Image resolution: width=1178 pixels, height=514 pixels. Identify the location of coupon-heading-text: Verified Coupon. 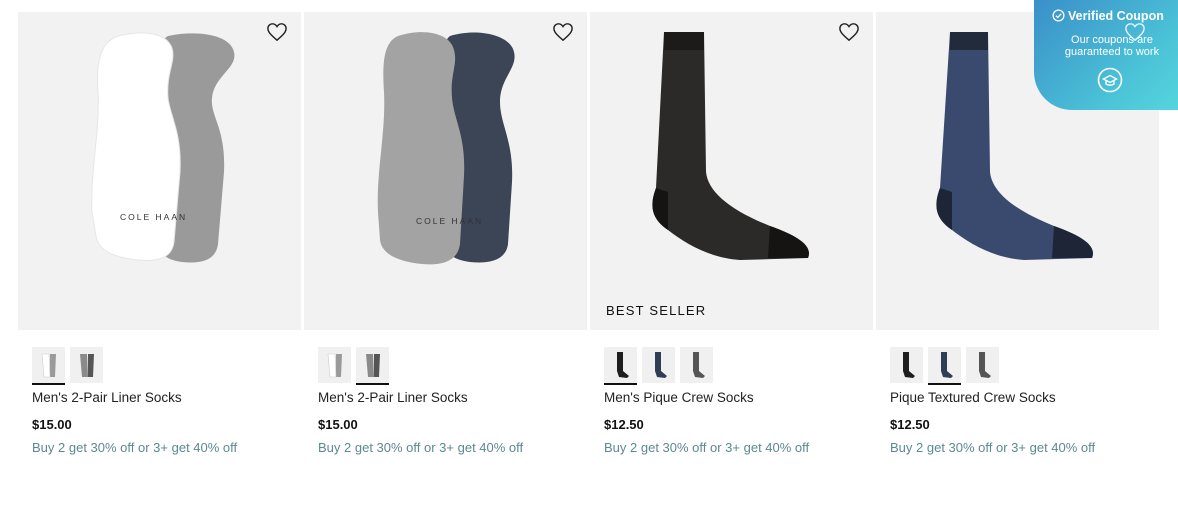
(1116, 16).